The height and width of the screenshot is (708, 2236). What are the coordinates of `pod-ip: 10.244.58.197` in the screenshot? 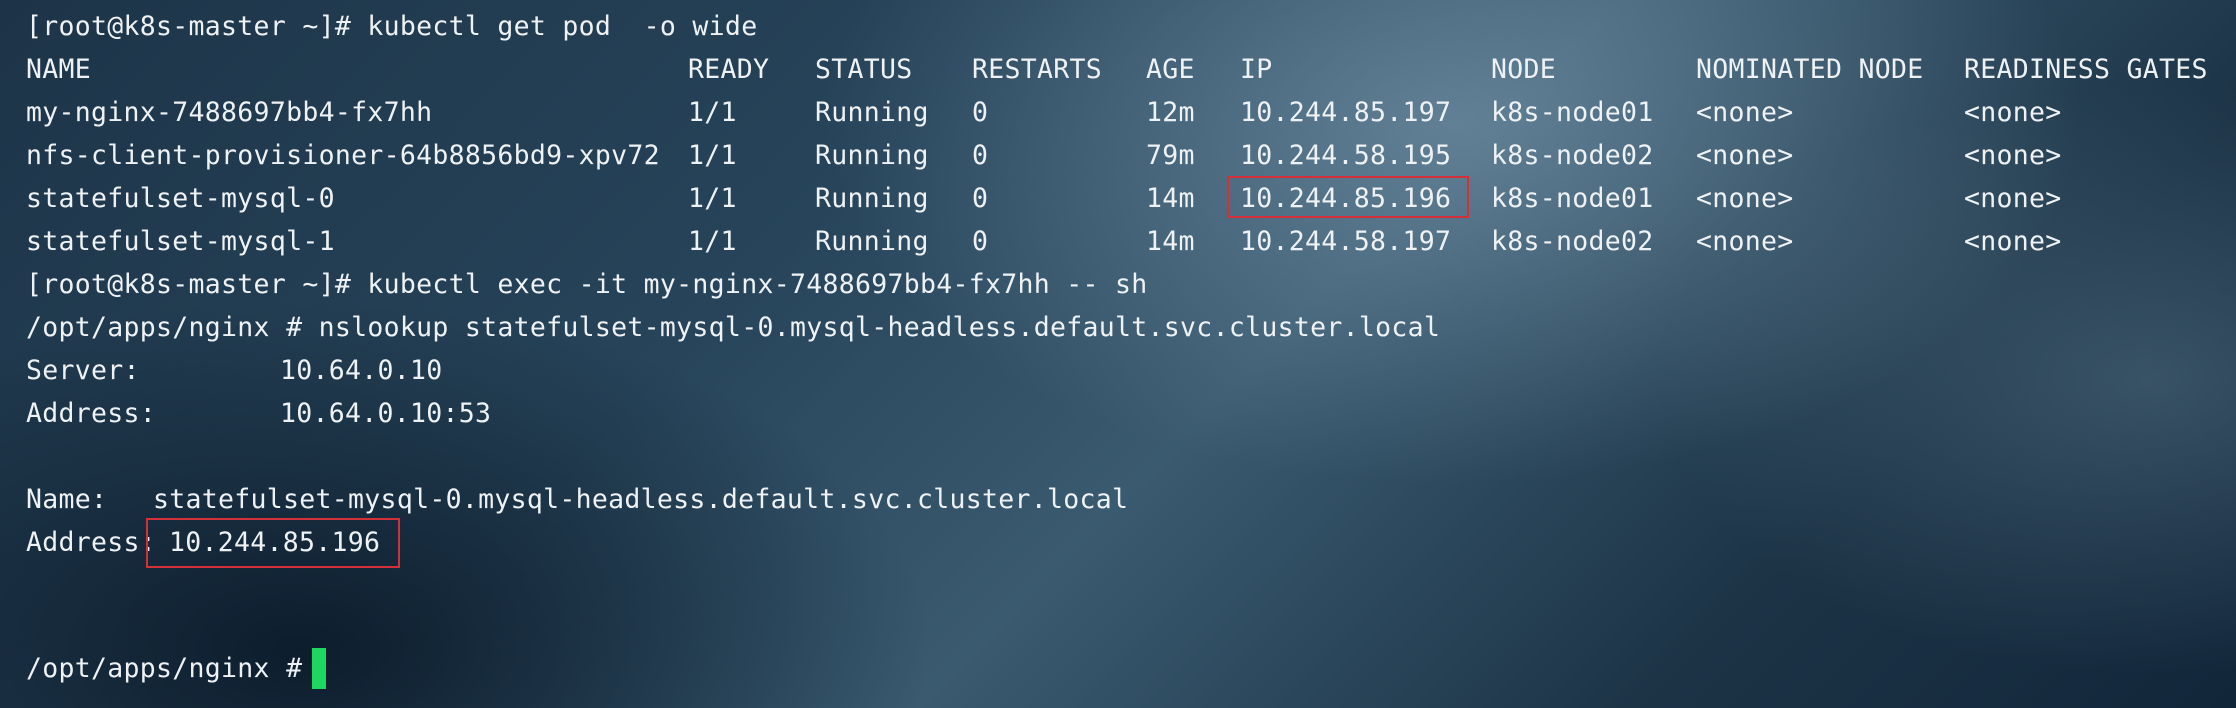 It's located at (1346, 241).